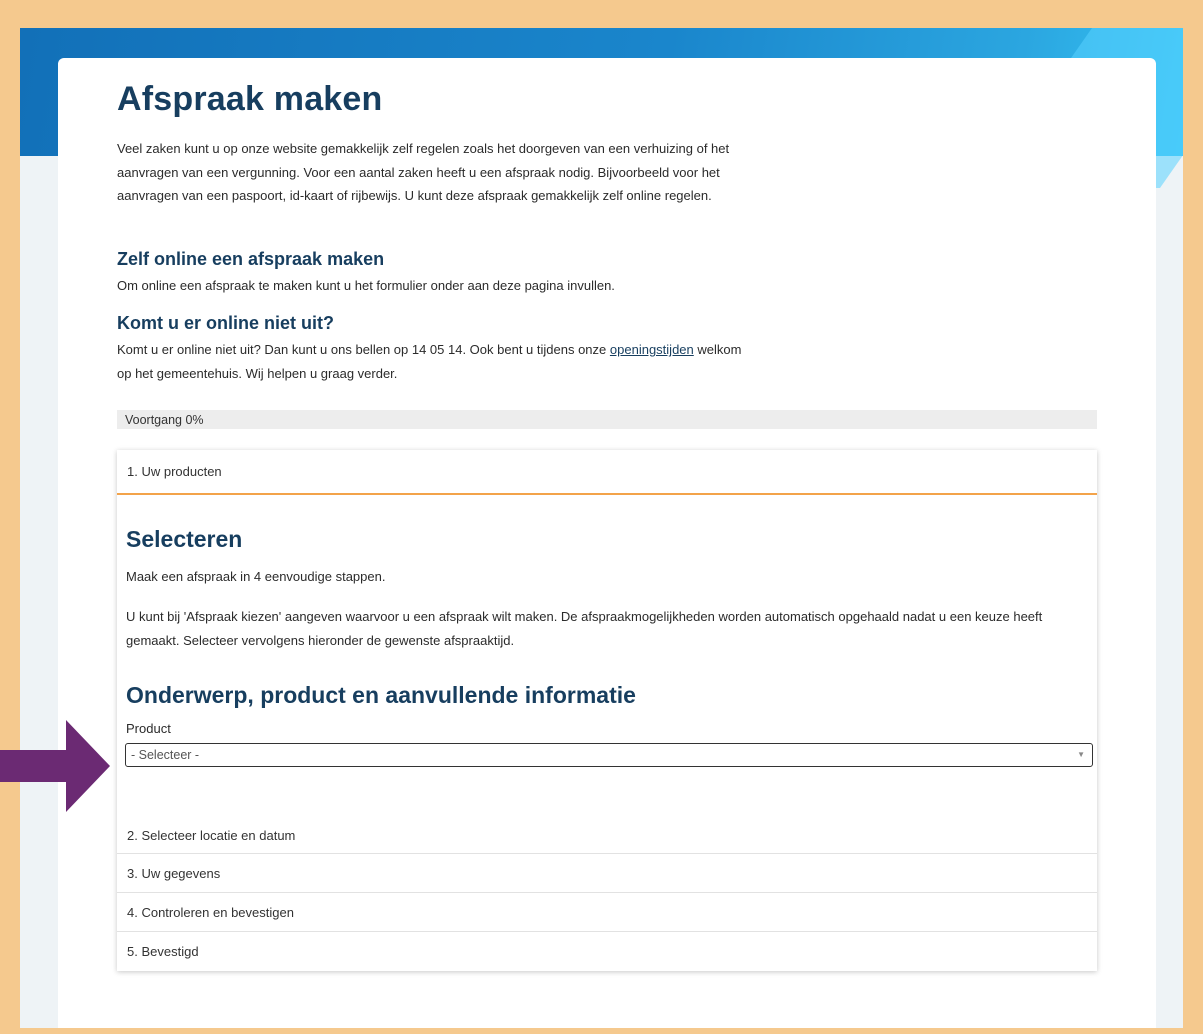 The height and width of the screenshot is (1034, 1203). Describe the element at coordinates (609, 755) in the screenshot. I see `product-select: - Selecteer - ▼` at that location.